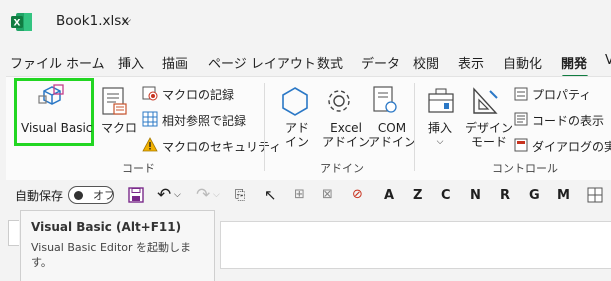  I want to click on toggle-knob, so click(78, 195).